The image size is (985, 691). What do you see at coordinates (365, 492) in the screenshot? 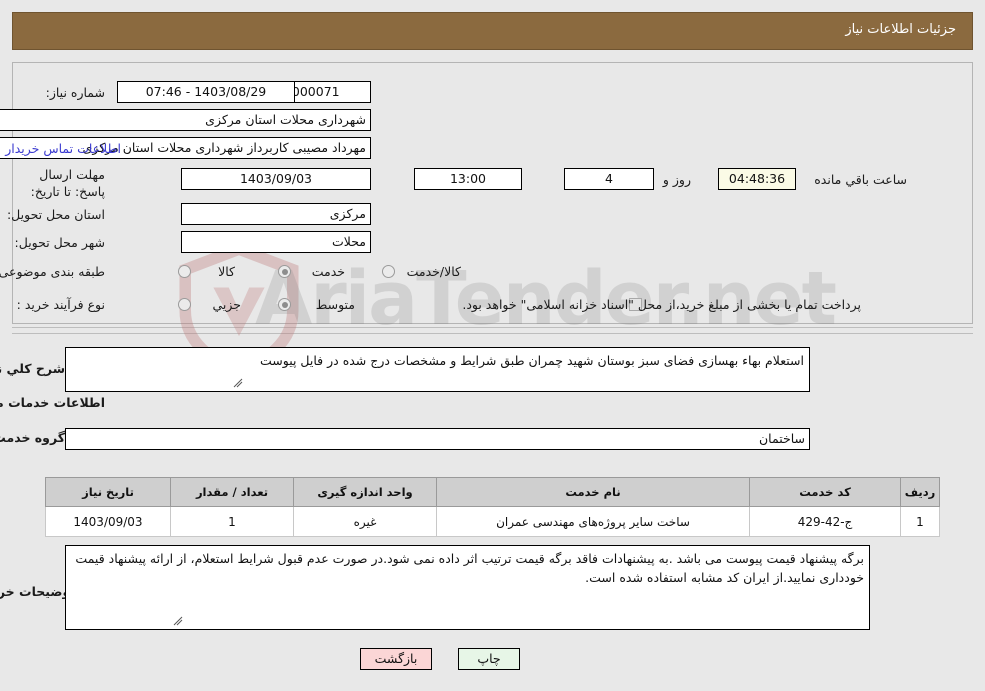
I see `col-unit: واحد اندازه گیری` at bounding box center [365, 492].